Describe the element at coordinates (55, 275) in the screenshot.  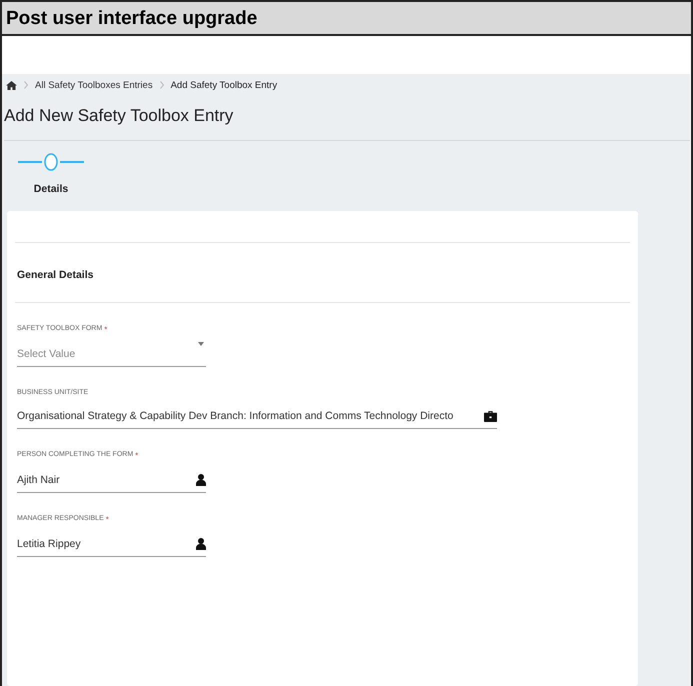
I see `section-title: General Details` at that location.